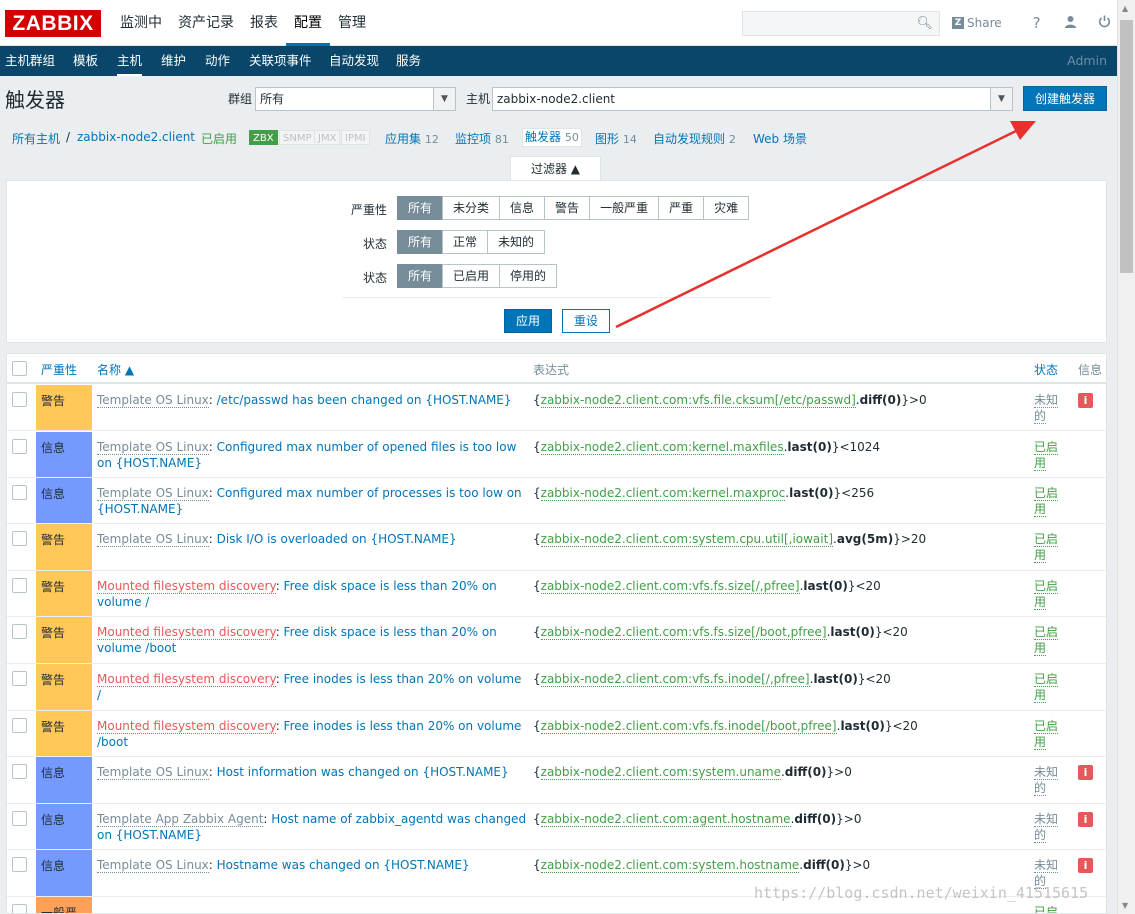  What do you see at coordinates (924, 23) in the screenshot?
I see `search-icon: 🔍︎` at bounding box center [924, 23].